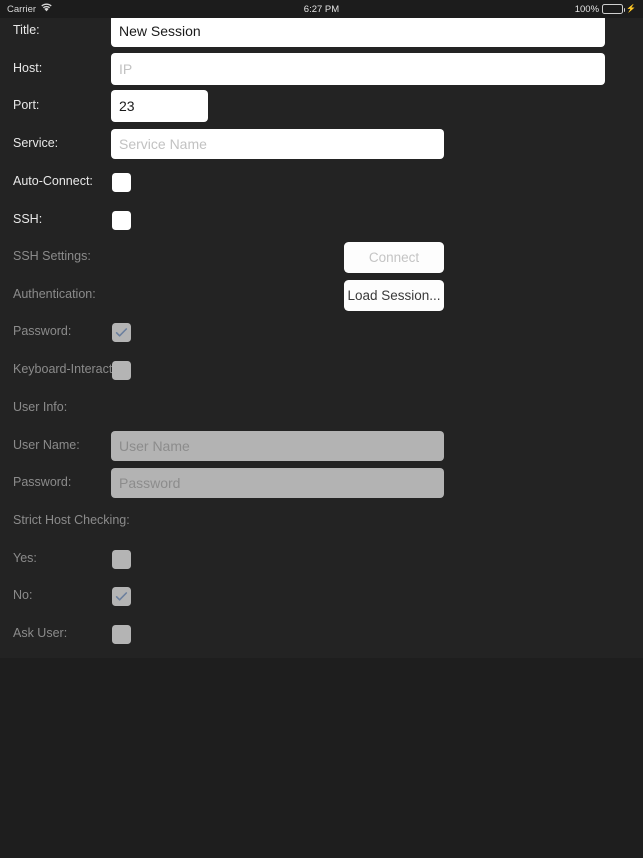 The image size is (643, 858). I want to click on checkbox-auto-connect, so click(121, 182).